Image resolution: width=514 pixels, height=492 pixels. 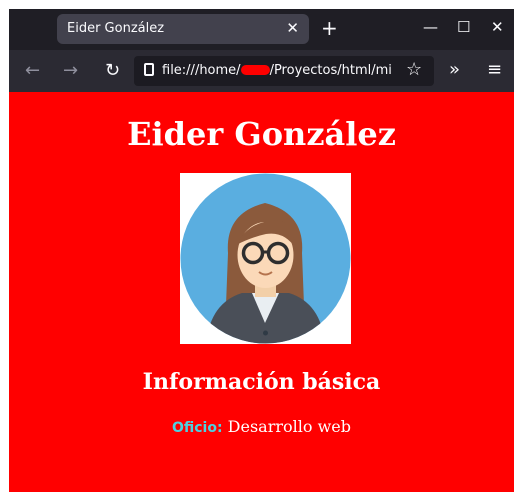 I want to click on url-bar: file:///home/ /Proyectos/html/mi ☆, so click(x=284, y=71).